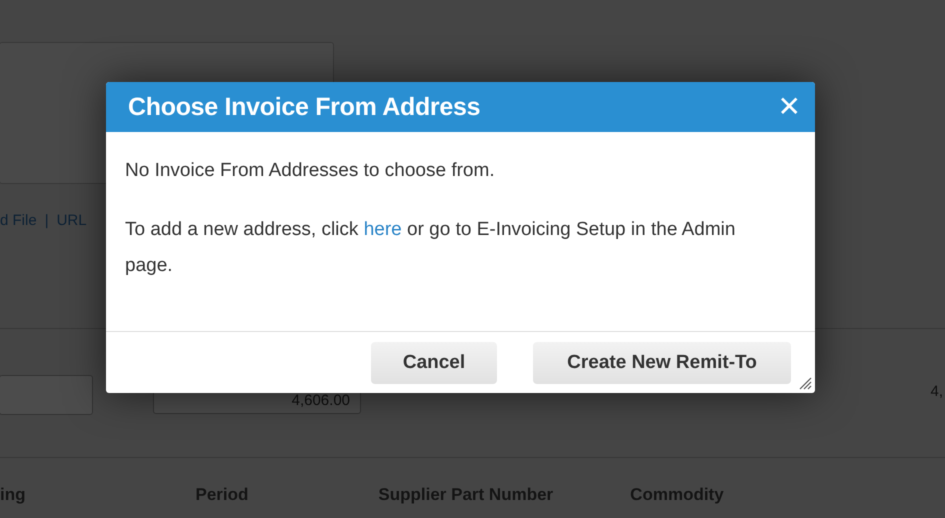  Describe the element at coordinates (434, 363) in the screenshot. I see `dialog-button: Cancel` at that location.